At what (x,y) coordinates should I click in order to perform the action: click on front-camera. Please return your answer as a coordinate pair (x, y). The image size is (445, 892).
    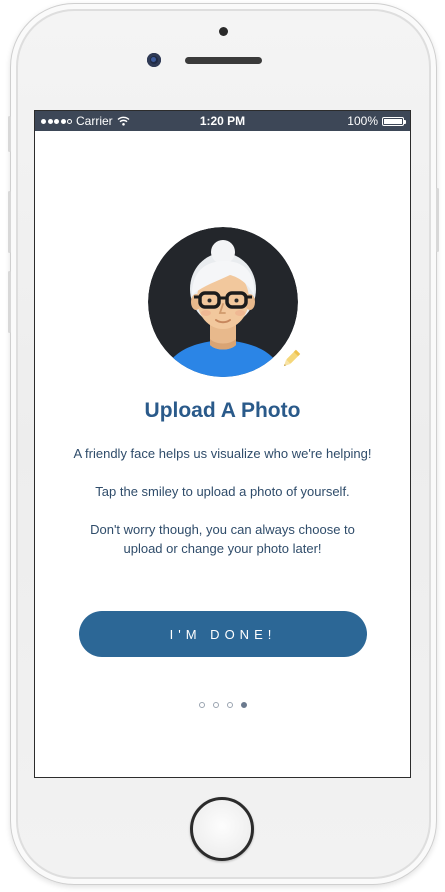
    Looking at the image, I should click on (154, 60).